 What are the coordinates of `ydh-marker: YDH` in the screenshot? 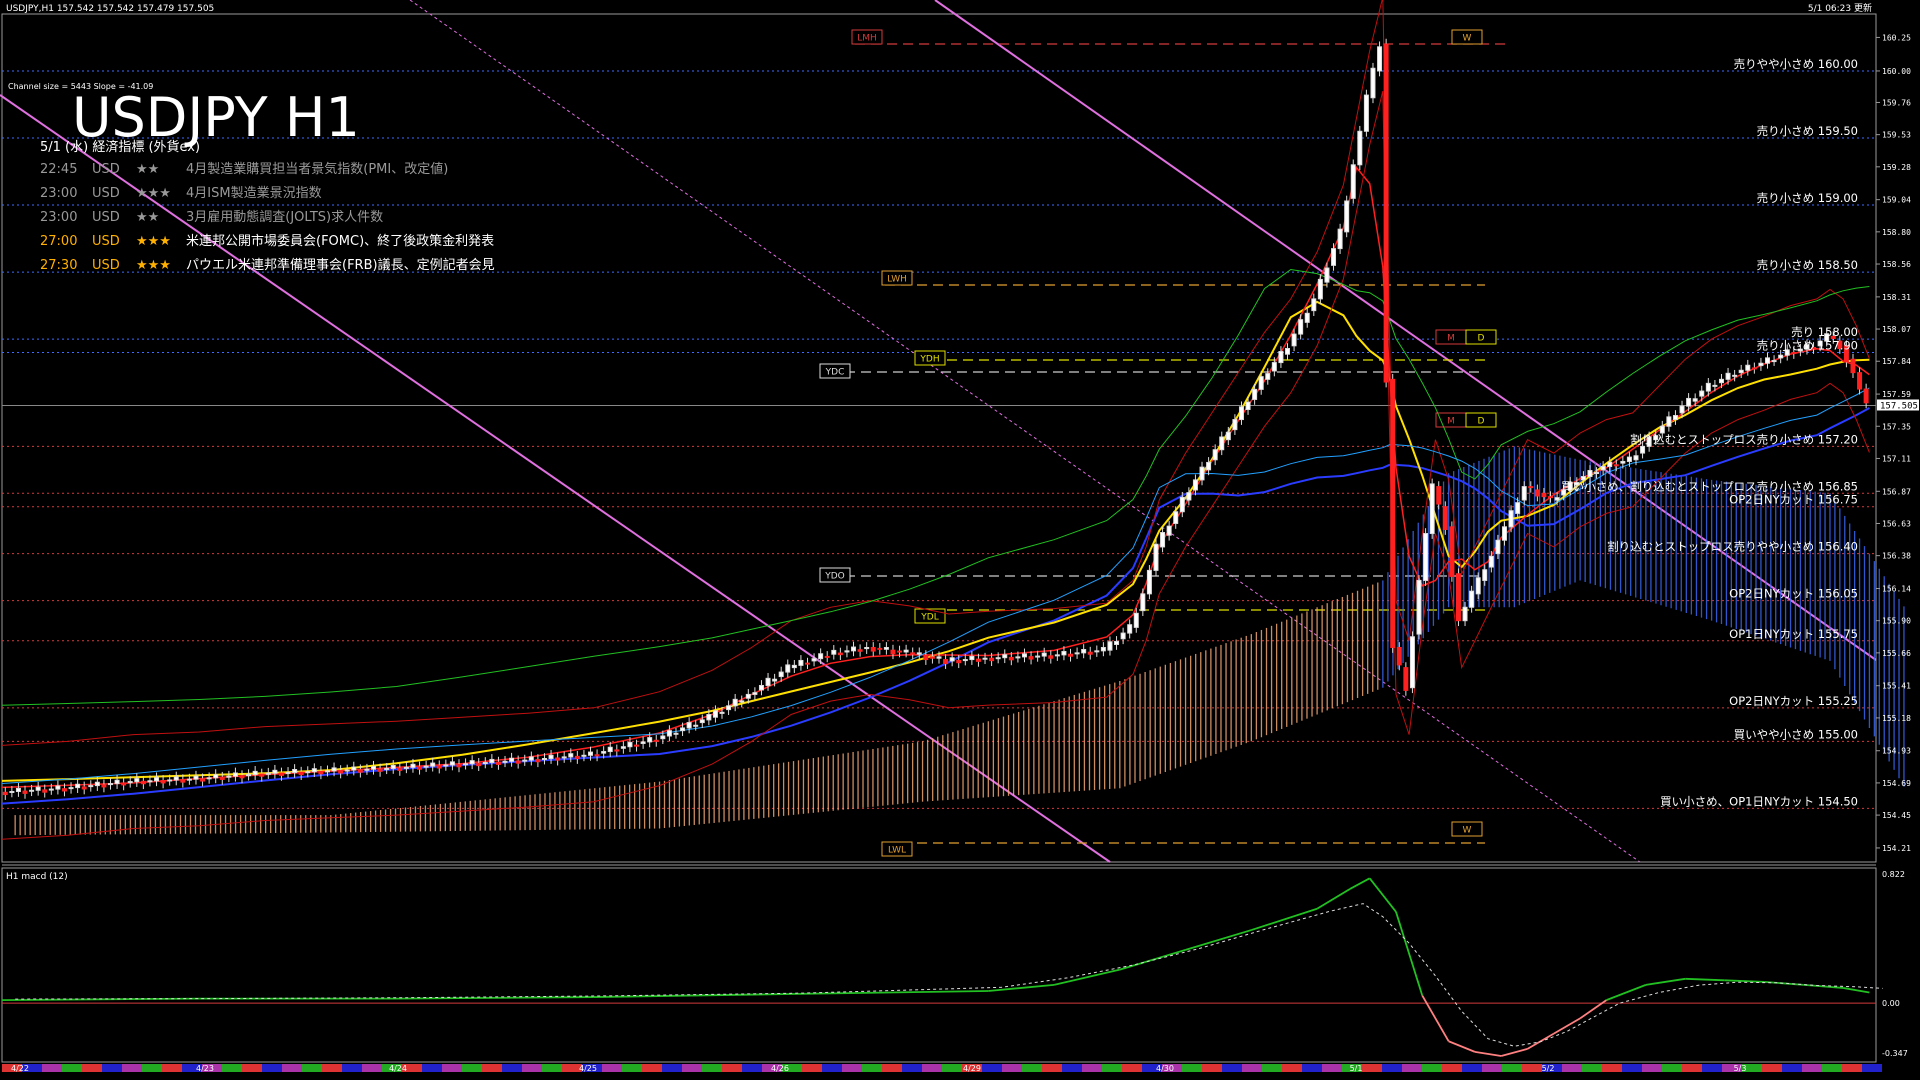 It's located at (930, 358).